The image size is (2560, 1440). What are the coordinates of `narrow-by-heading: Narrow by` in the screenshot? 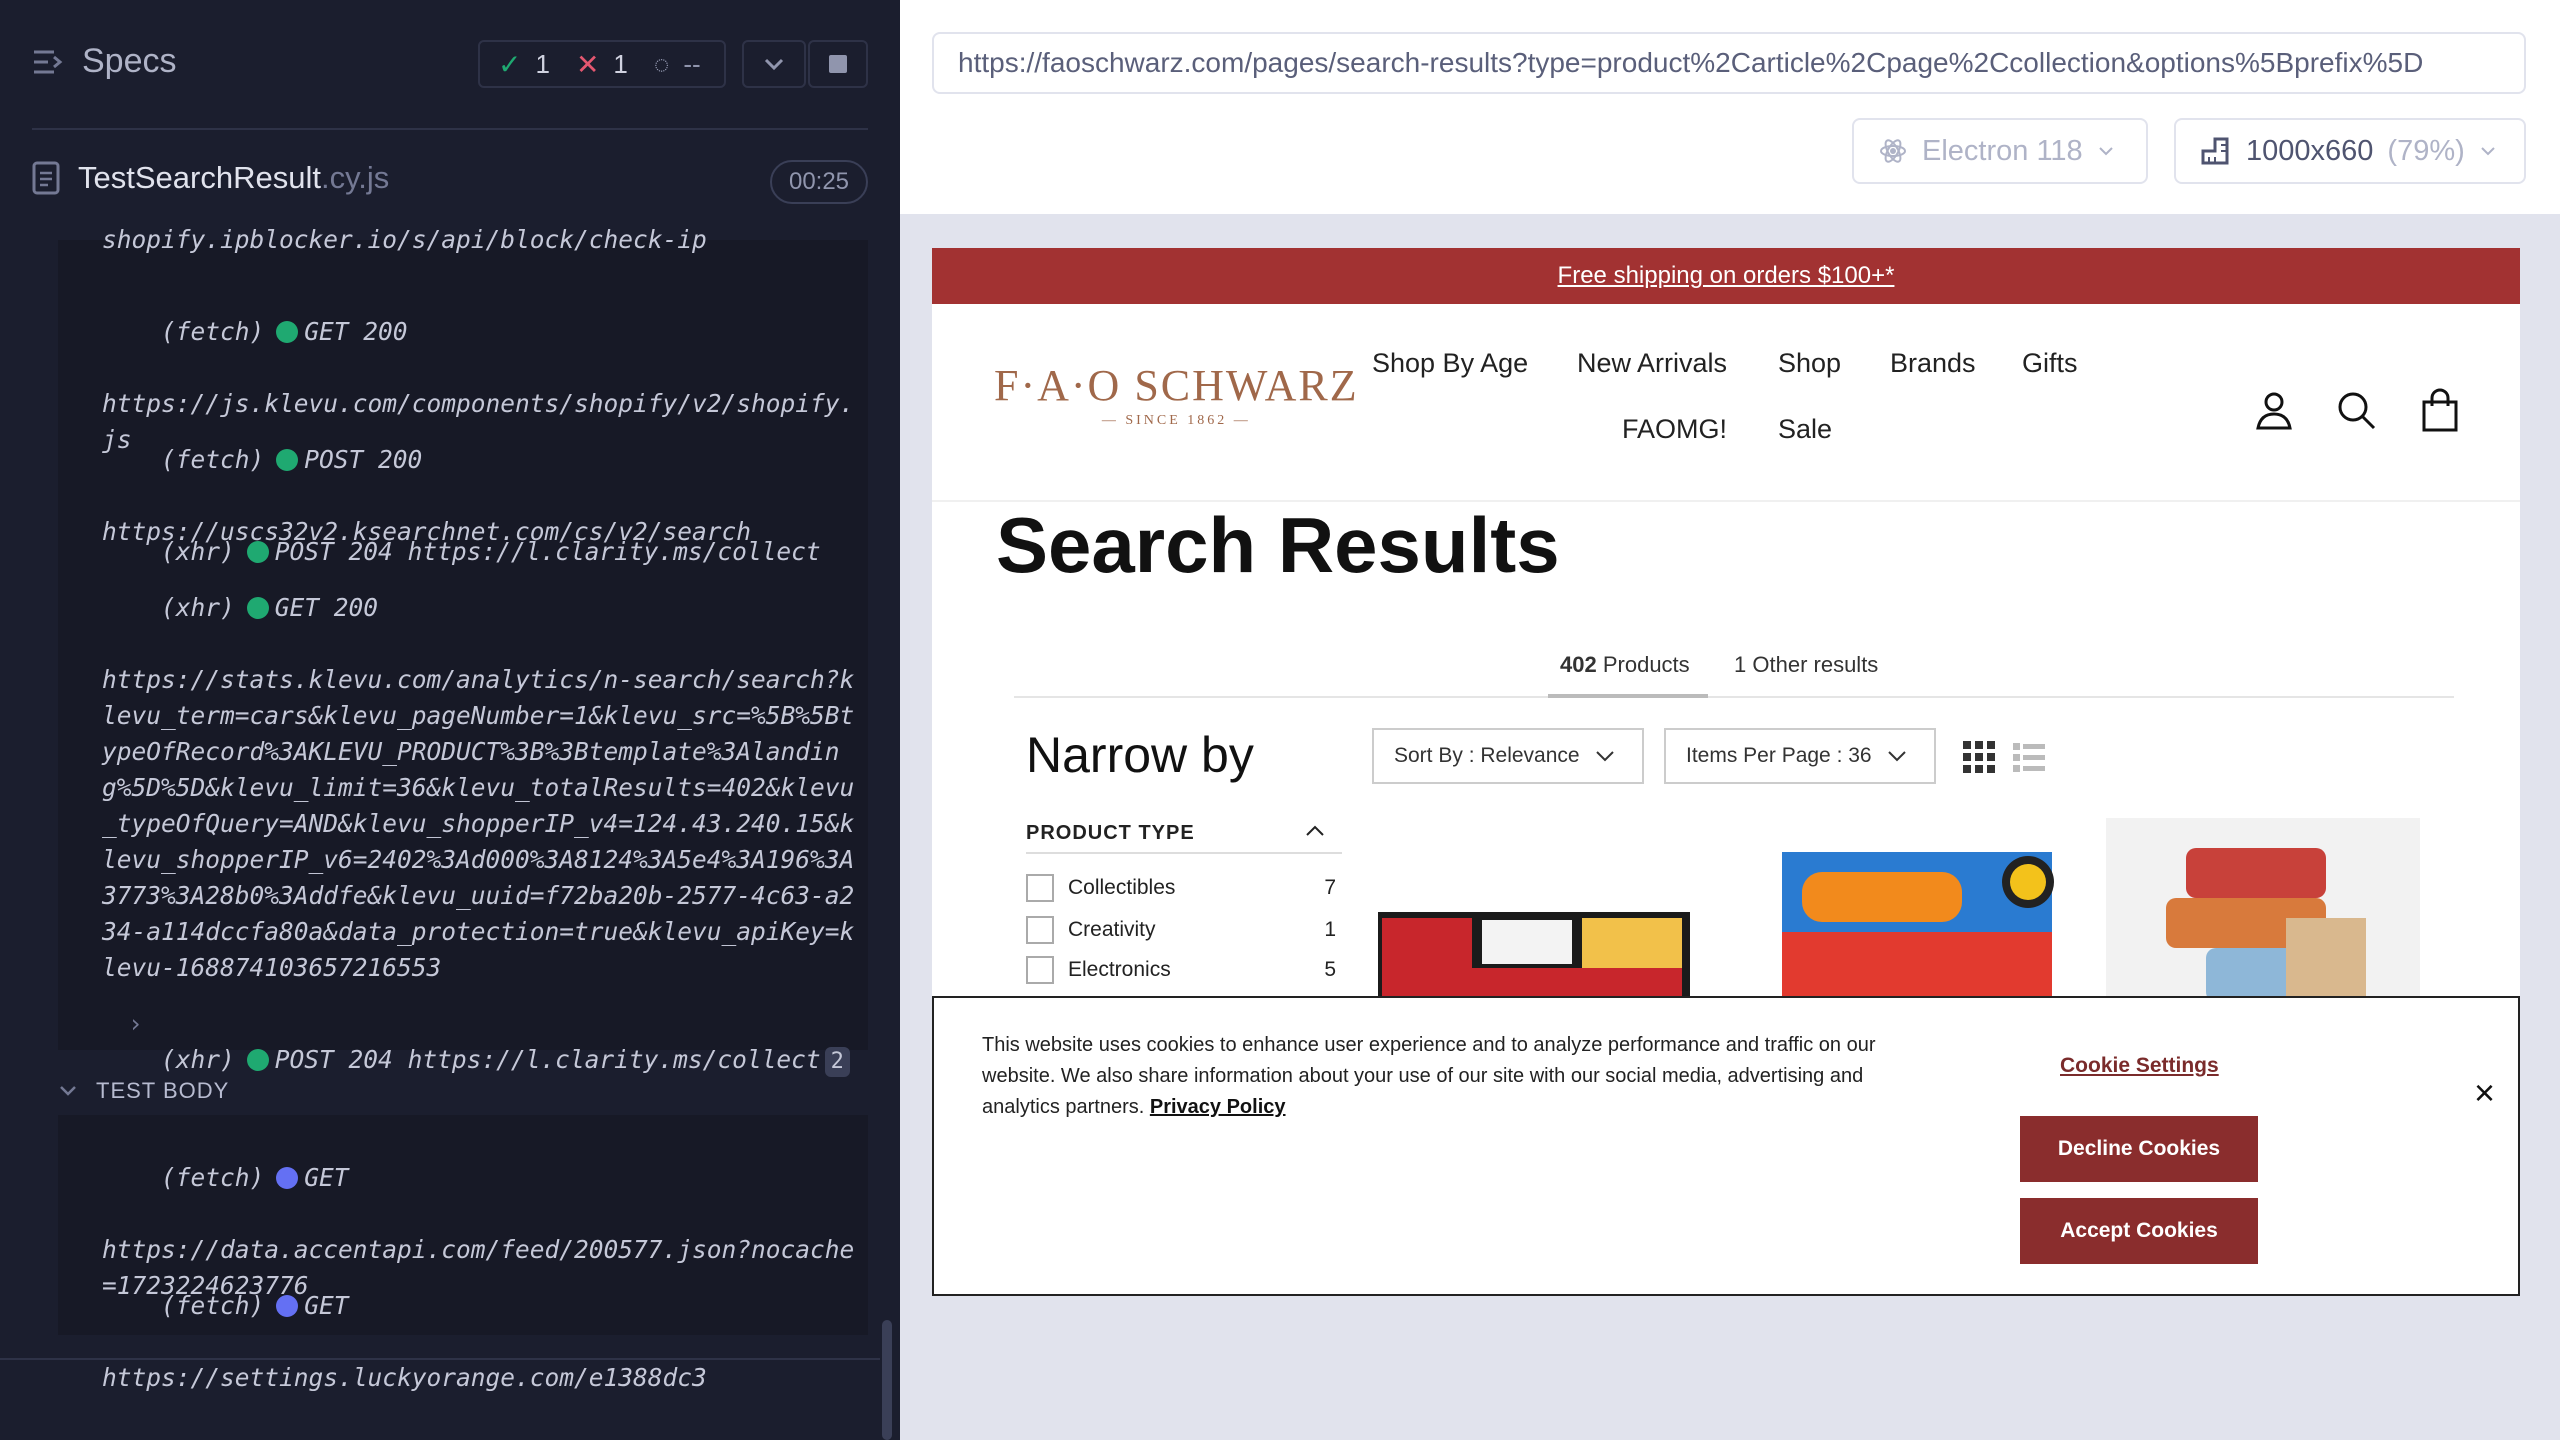 It's located at (1140, 755).